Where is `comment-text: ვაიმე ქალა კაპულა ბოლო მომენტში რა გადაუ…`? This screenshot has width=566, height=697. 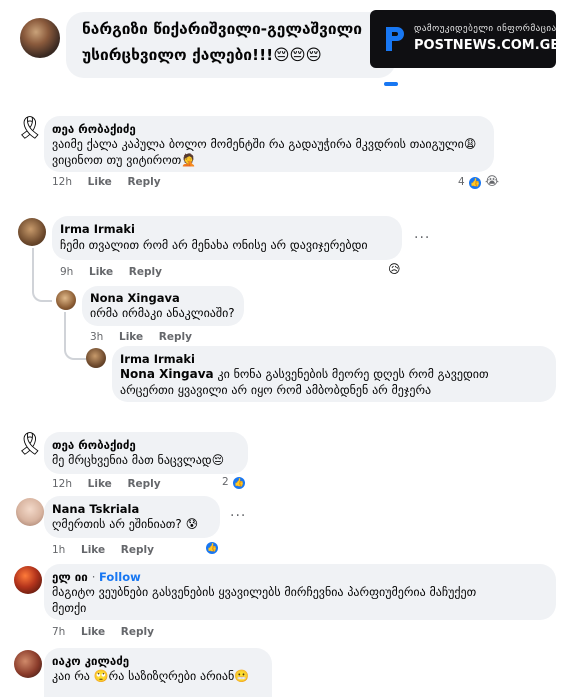 comment-text: ვაიმე ქალა კაპულა ბოლო მომენტში რა გადაუ… is located at coordinates (264, 144).